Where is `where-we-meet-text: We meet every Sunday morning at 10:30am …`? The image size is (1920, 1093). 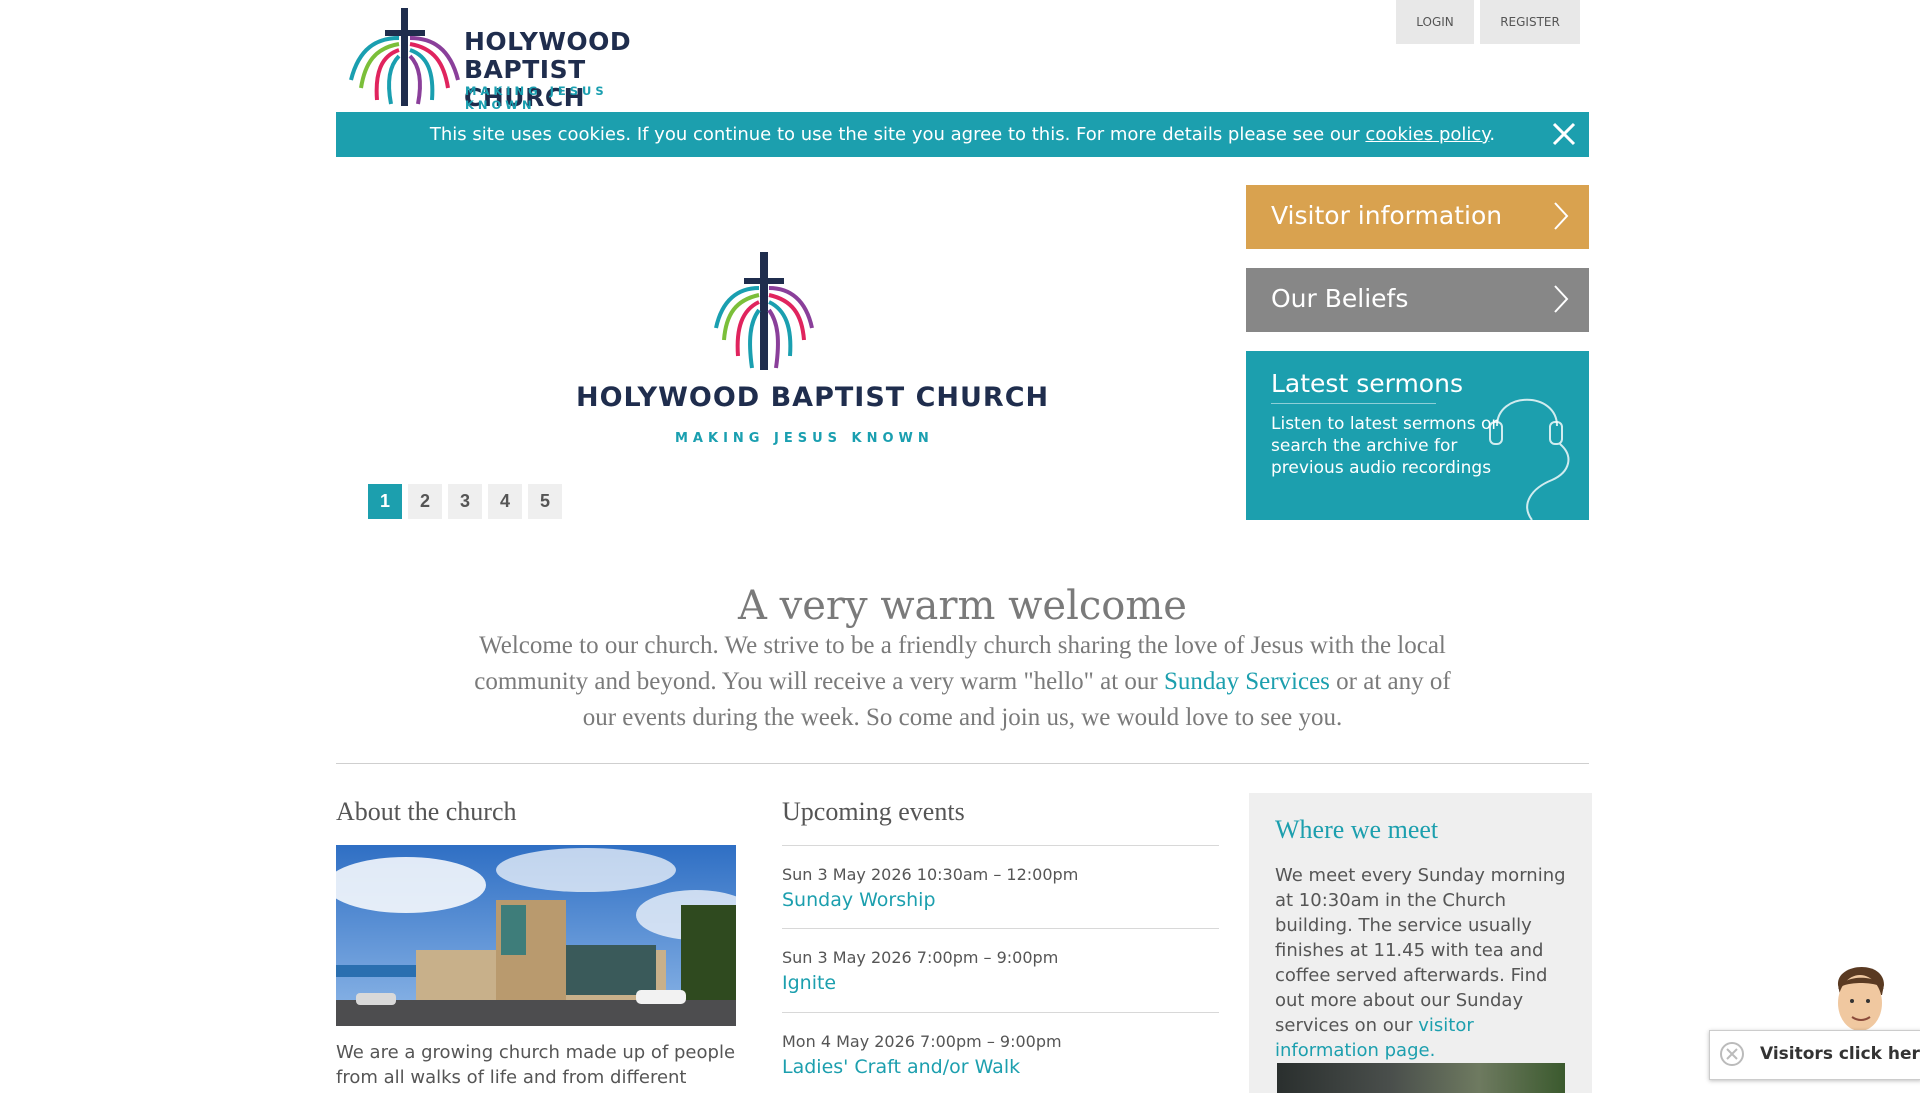
where-we-meet-text: We meet every Sunday morning at 10:30am … is located at coordinates (1420, 963).